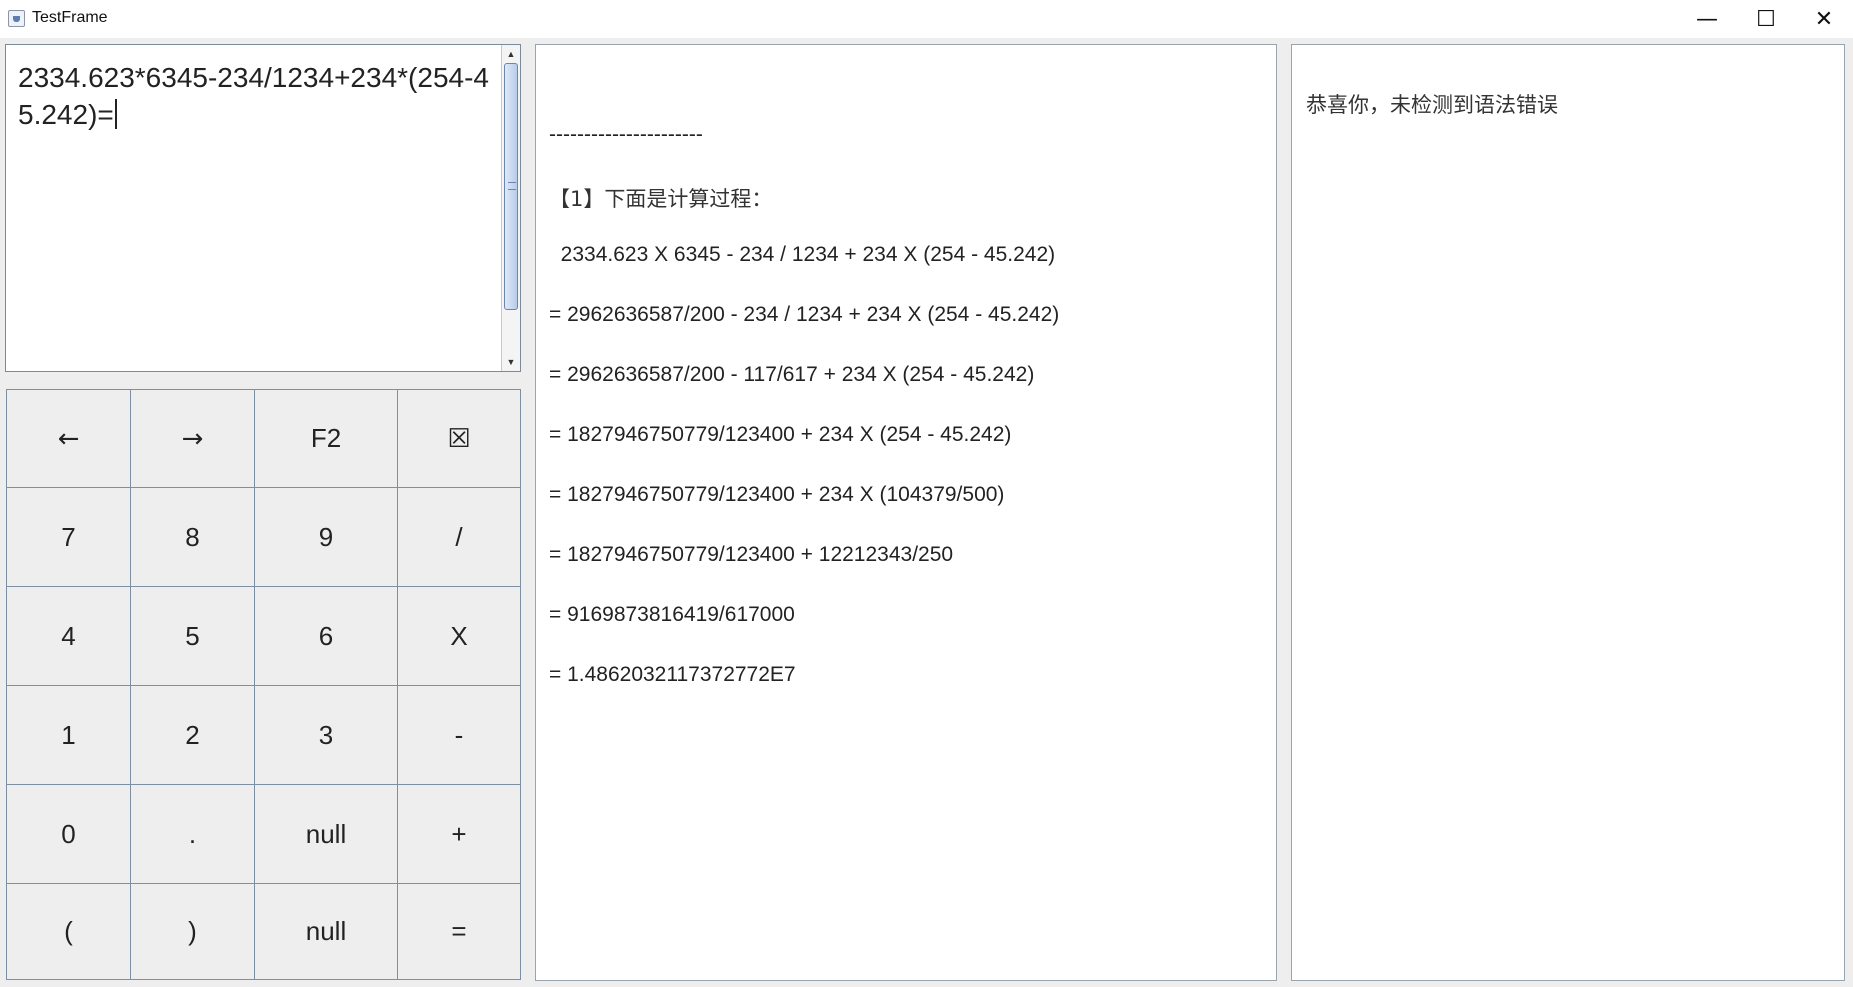  I want to click on maximize-button: ☐, so click(1766, 19).